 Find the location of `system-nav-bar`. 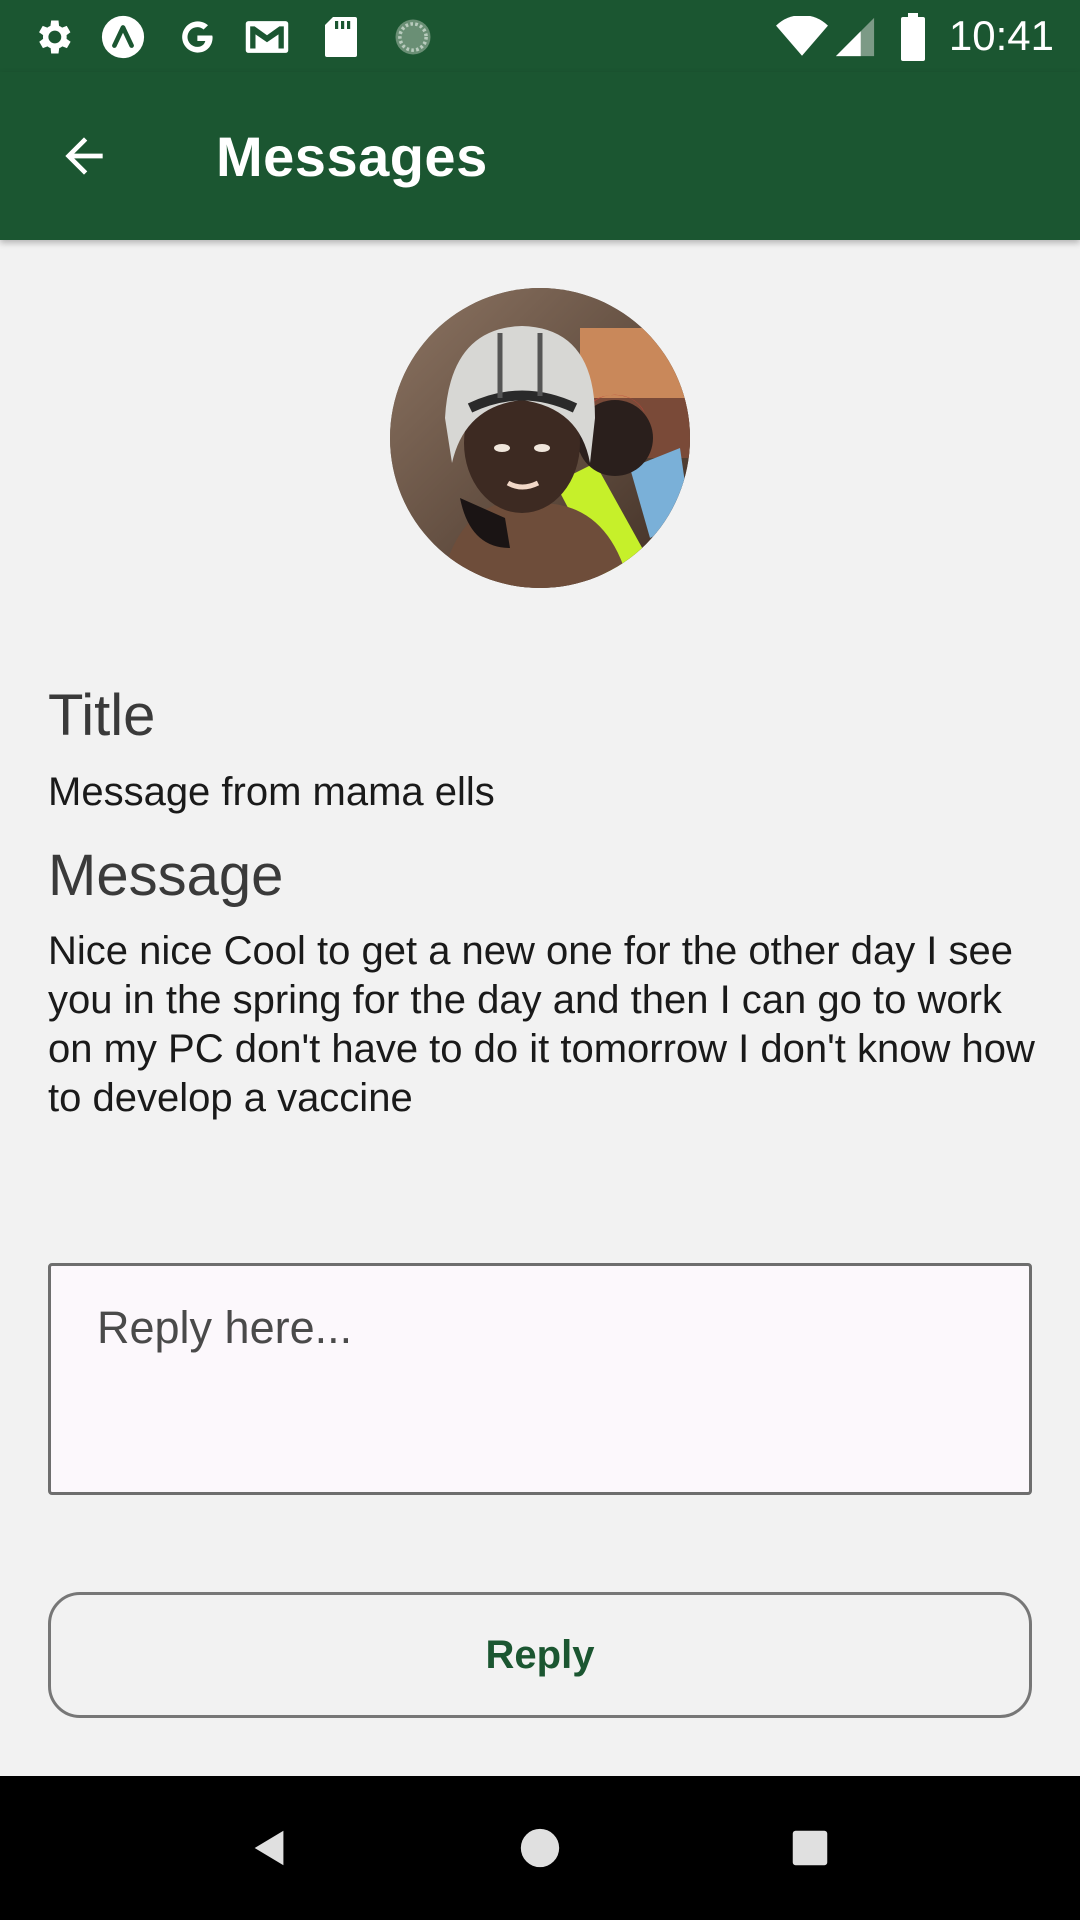

system-nav-bar is located at coordinates (540, 1848).